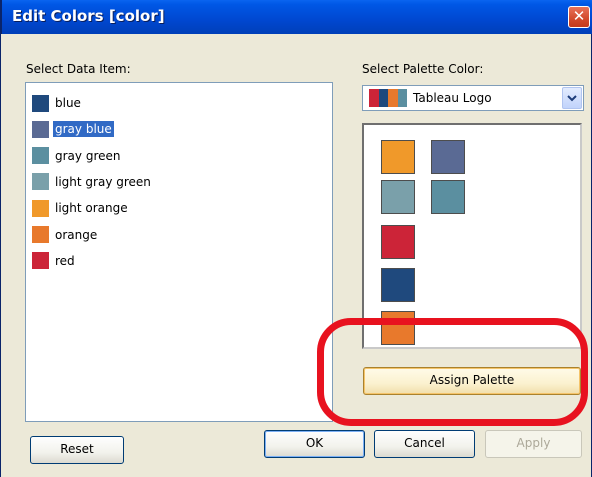 The image size is (592, 477). I want to click on ok-button: OK, so click(314, 444).